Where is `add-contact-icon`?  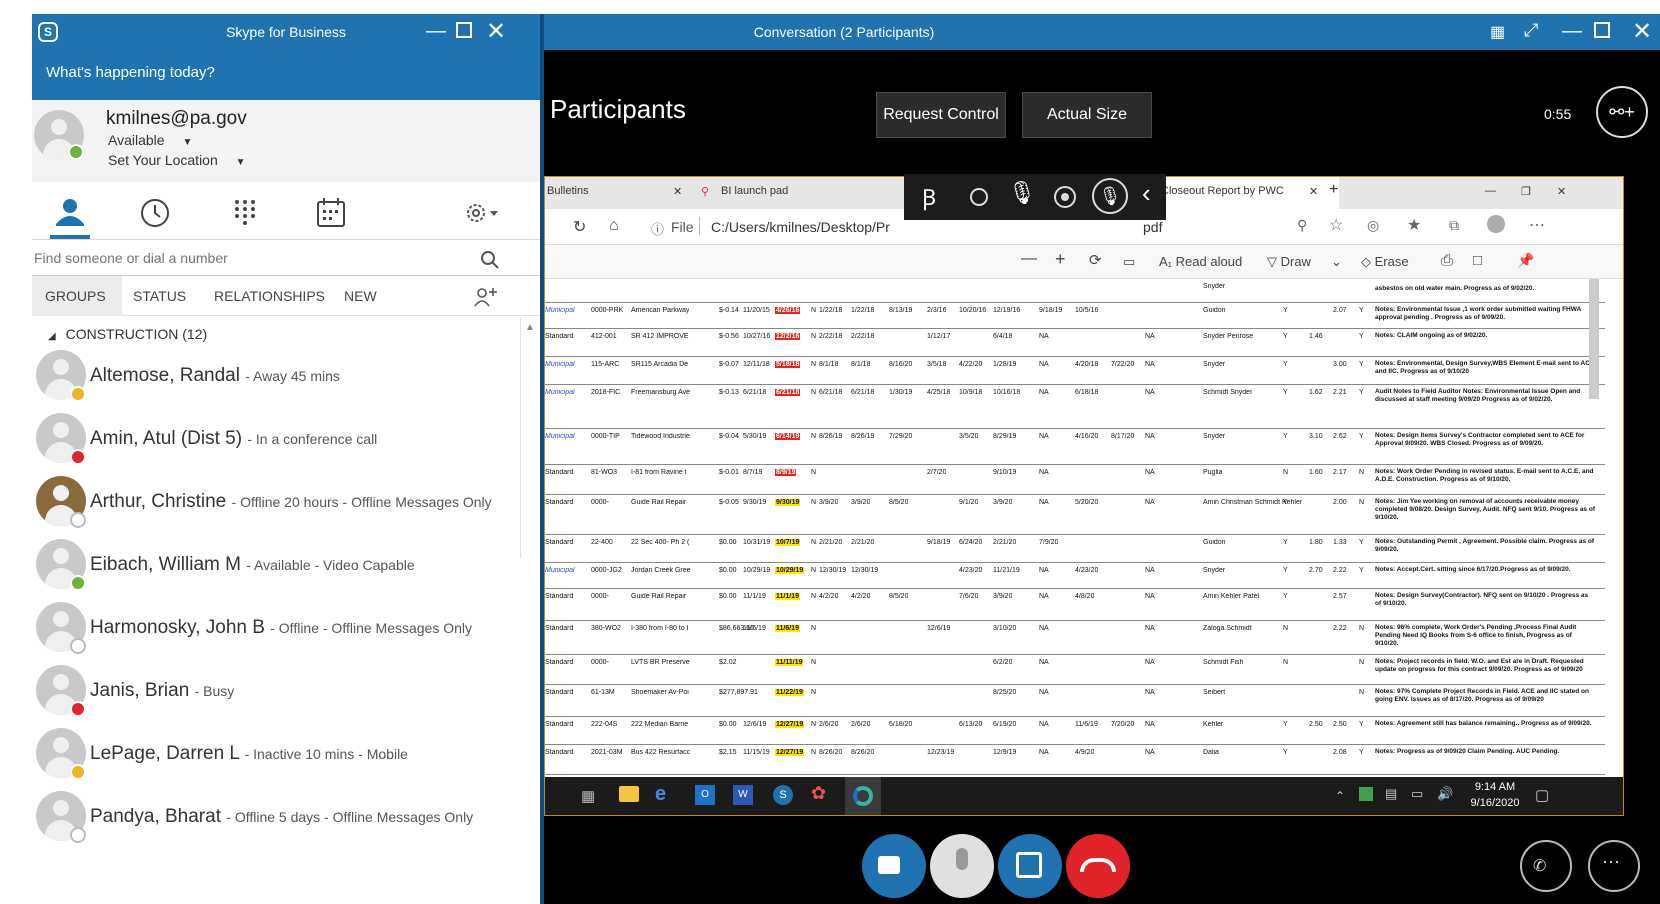
add-contact-icon is located at coordinates (486, 297).